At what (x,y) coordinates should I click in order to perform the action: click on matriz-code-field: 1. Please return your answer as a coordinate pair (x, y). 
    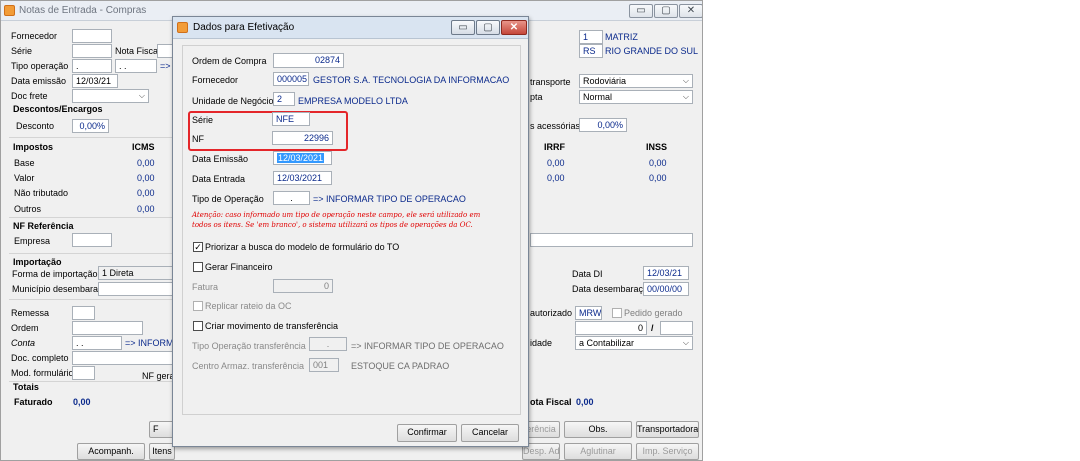
    Looking at the image, I should click on (591, 37).